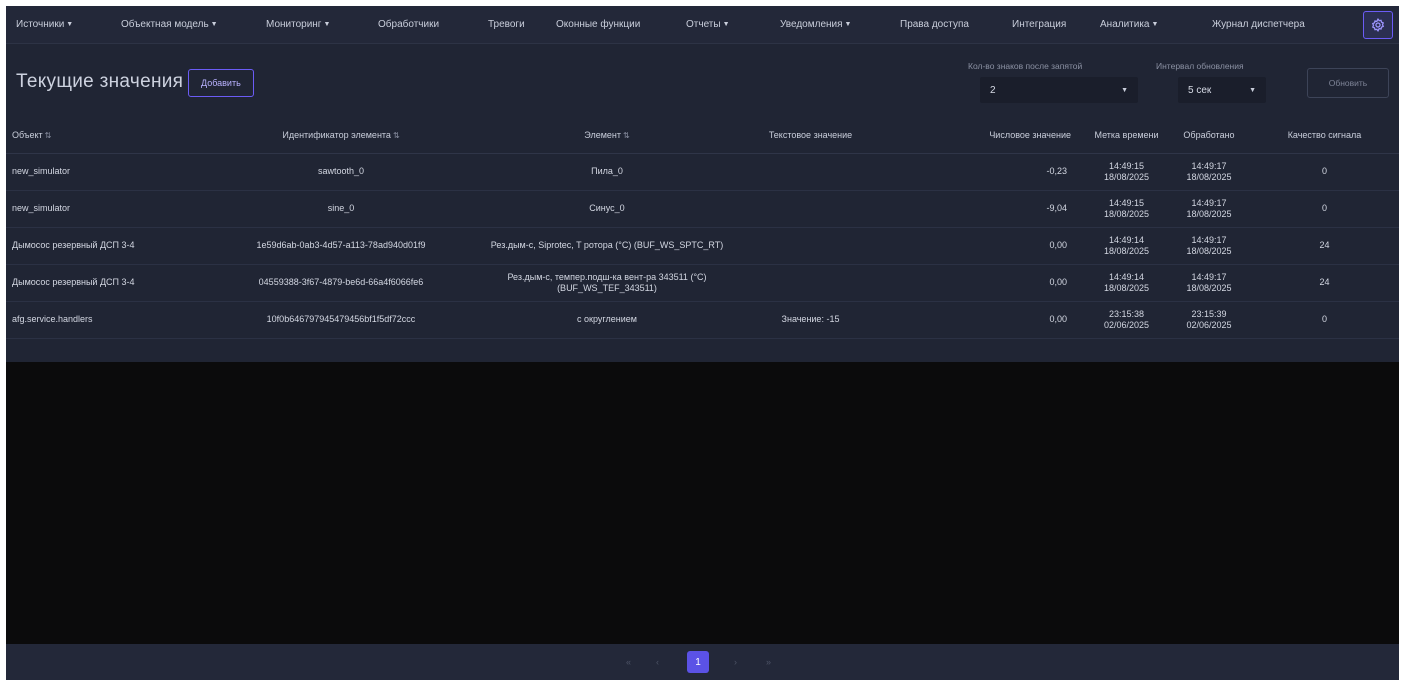 The image size is (1405, 684). I want to click on nav-item-label: Журнал диспетчера, so click(1258, 24).